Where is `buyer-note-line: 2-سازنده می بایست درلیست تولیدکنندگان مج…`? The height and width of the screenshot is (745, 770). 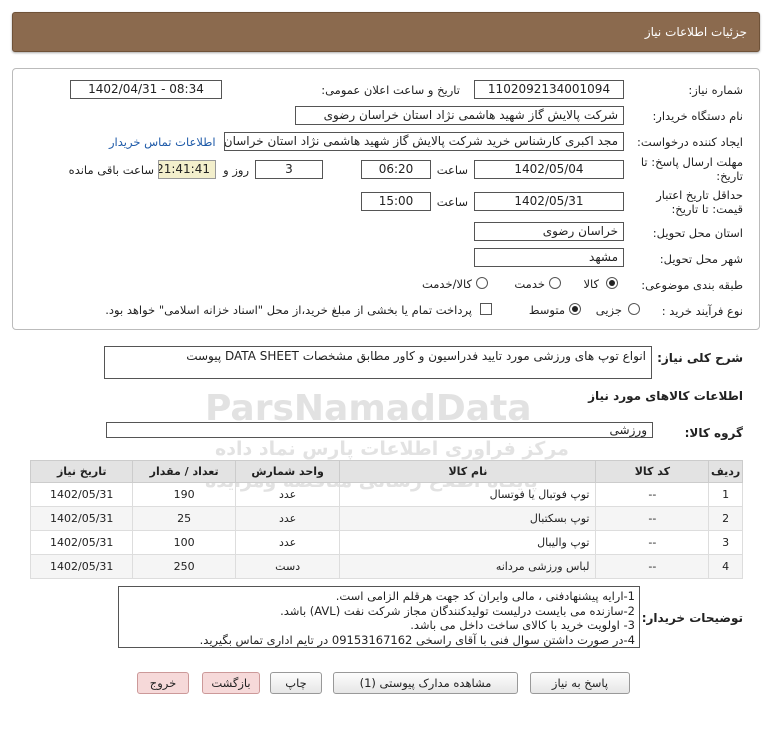 buyer-note-line: 2-سازنده می بایست درلیست تولیدکنندگان مج… is located at coordinates (457, 610).